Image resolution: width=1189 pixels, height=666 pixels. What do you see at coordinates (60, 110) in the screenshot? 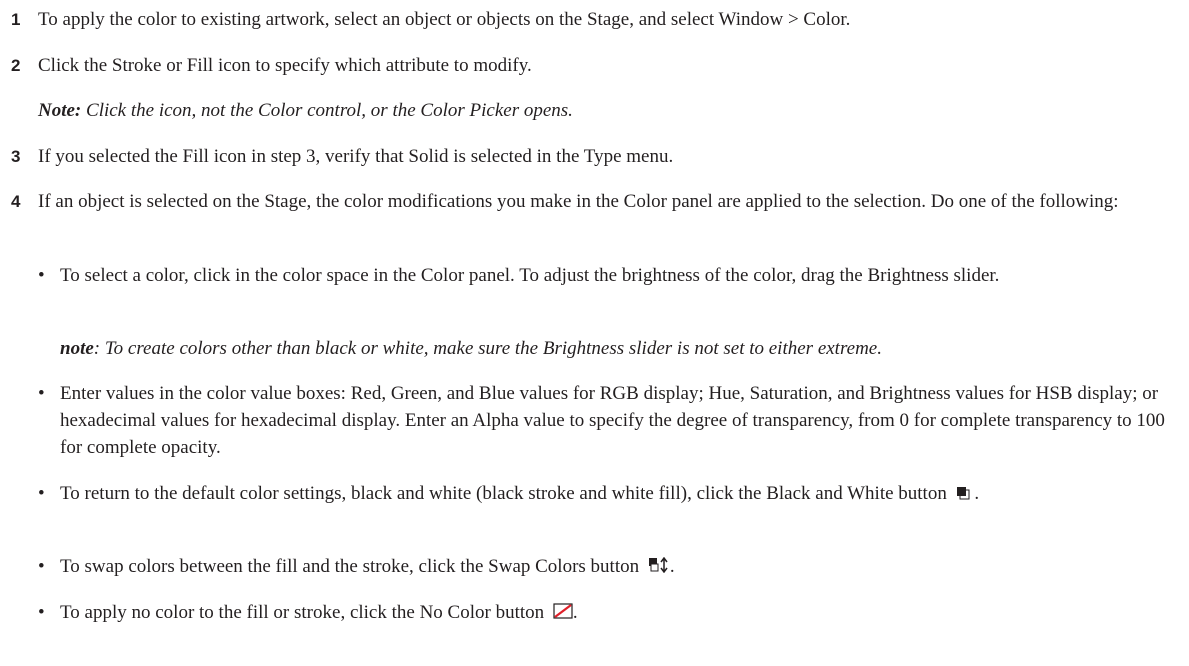
I see `note-label: Note:` at bounding box center [60, 110].